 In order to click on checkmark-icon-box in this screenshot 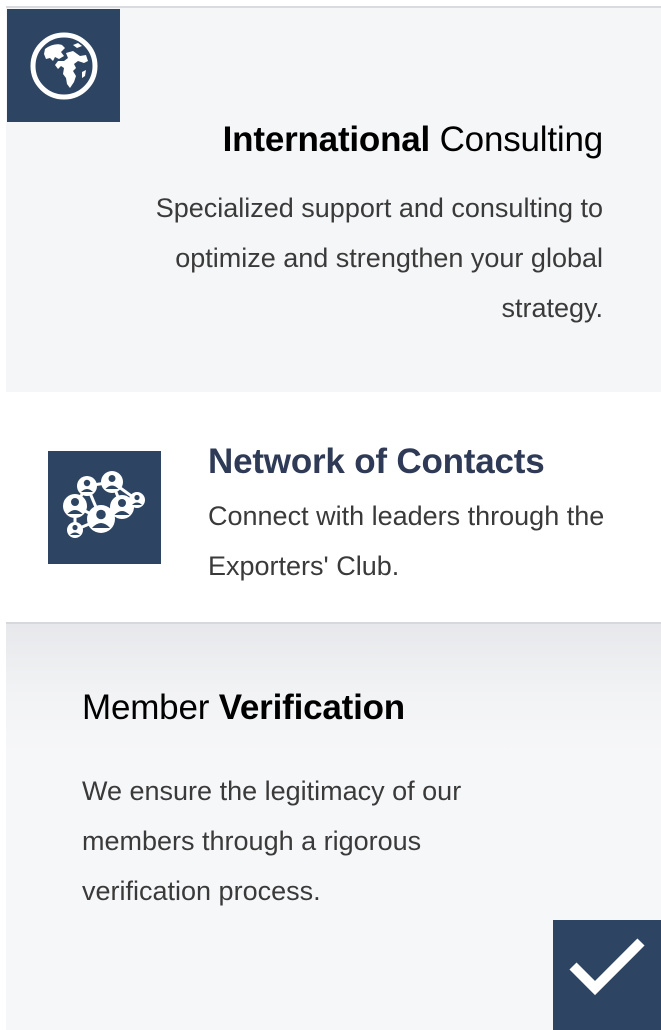, I will do `click(607, 975)`.